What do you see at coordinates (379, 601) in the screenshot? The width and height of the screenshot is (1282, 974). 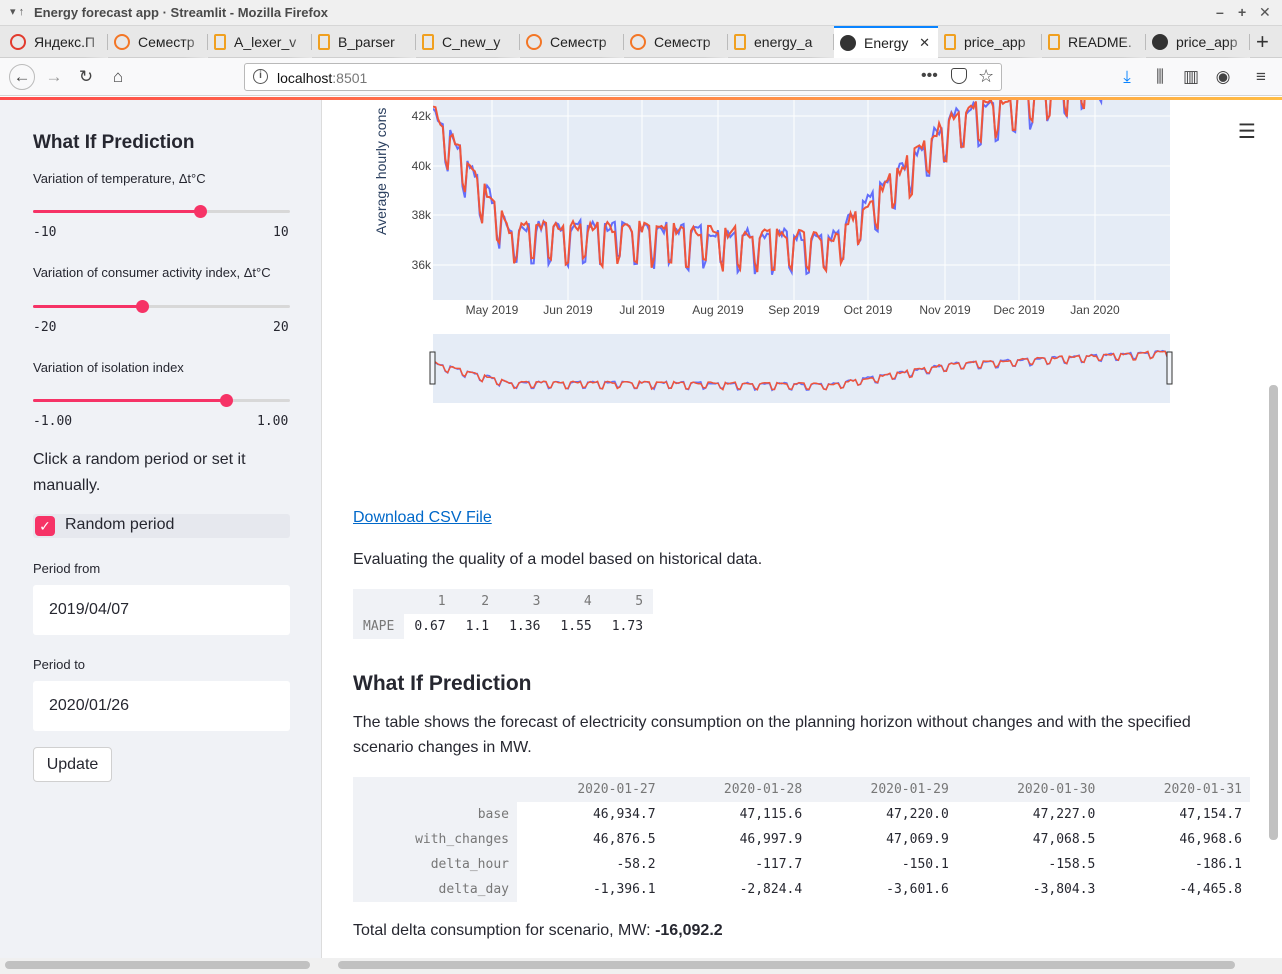 I see `mape-corner-cell` at bounding box center [379, 601].